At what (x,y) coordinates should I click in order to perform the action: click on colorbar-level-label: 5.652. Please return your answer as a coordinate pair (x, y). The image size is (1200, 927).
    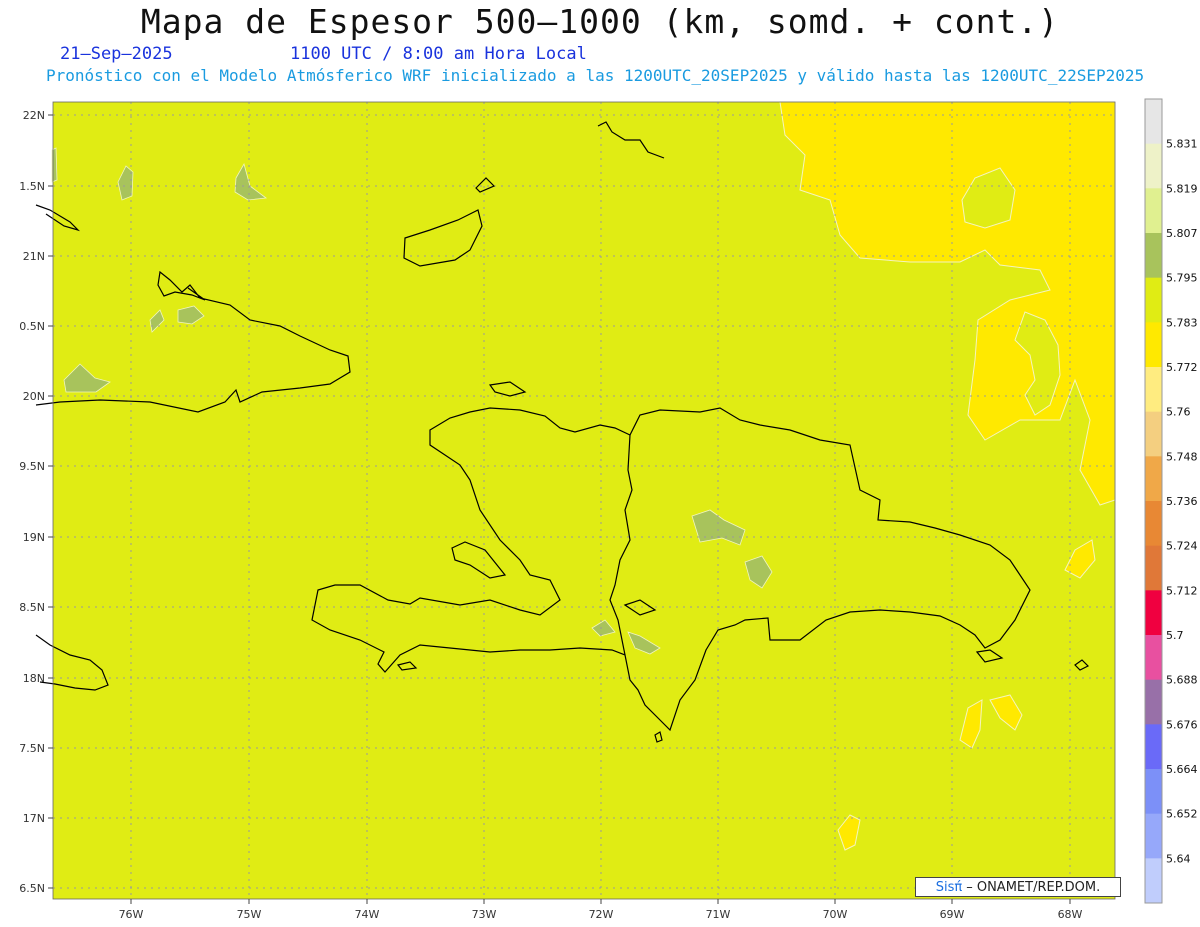
    Looking at the image, I should click on (1182, 814).